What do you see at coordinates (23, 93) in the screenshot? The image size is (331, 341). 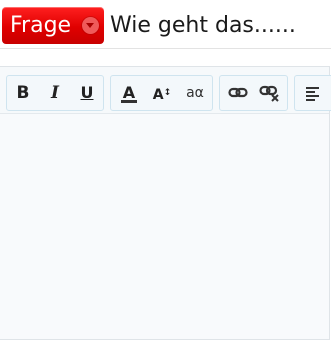 I see `bold-button: B` at bounding box center [23, 93].